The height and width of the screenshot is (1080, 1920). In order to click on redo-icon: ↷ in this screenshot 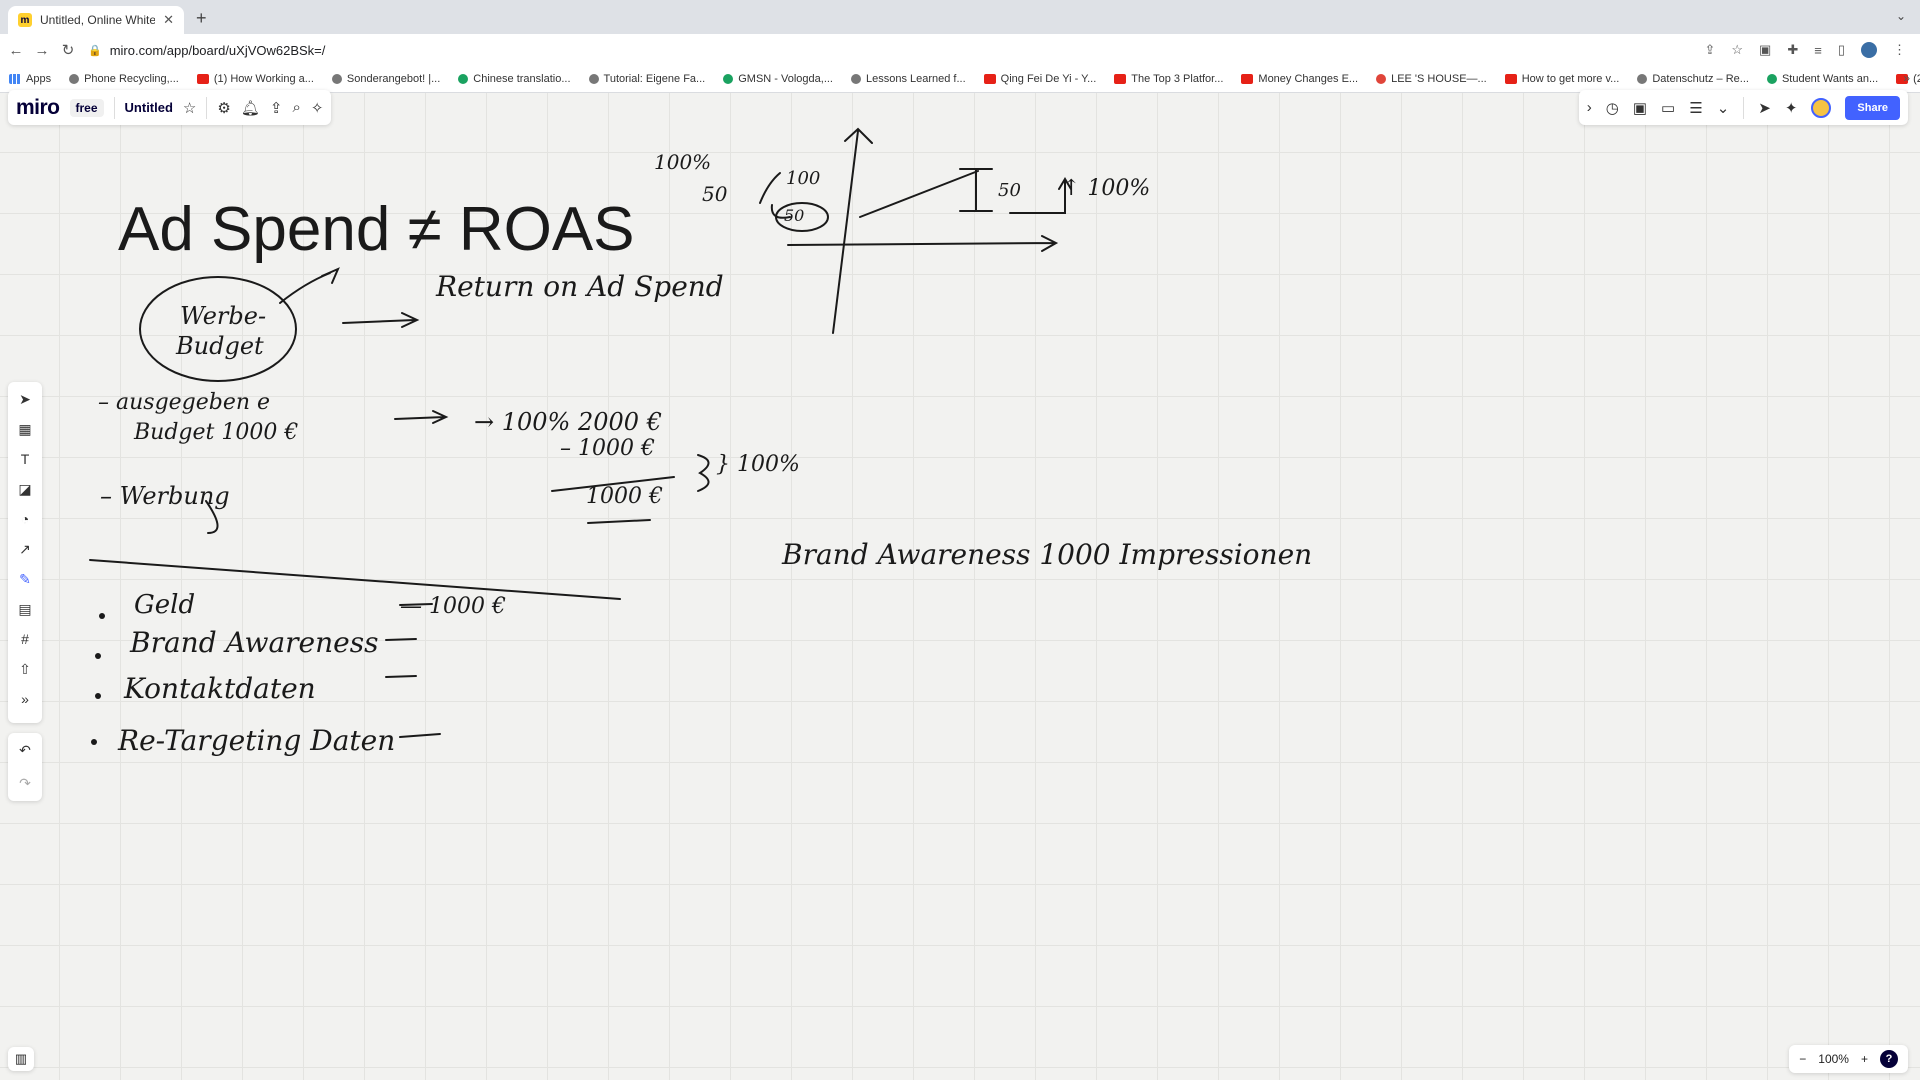, I will do `click(25, 783)`.